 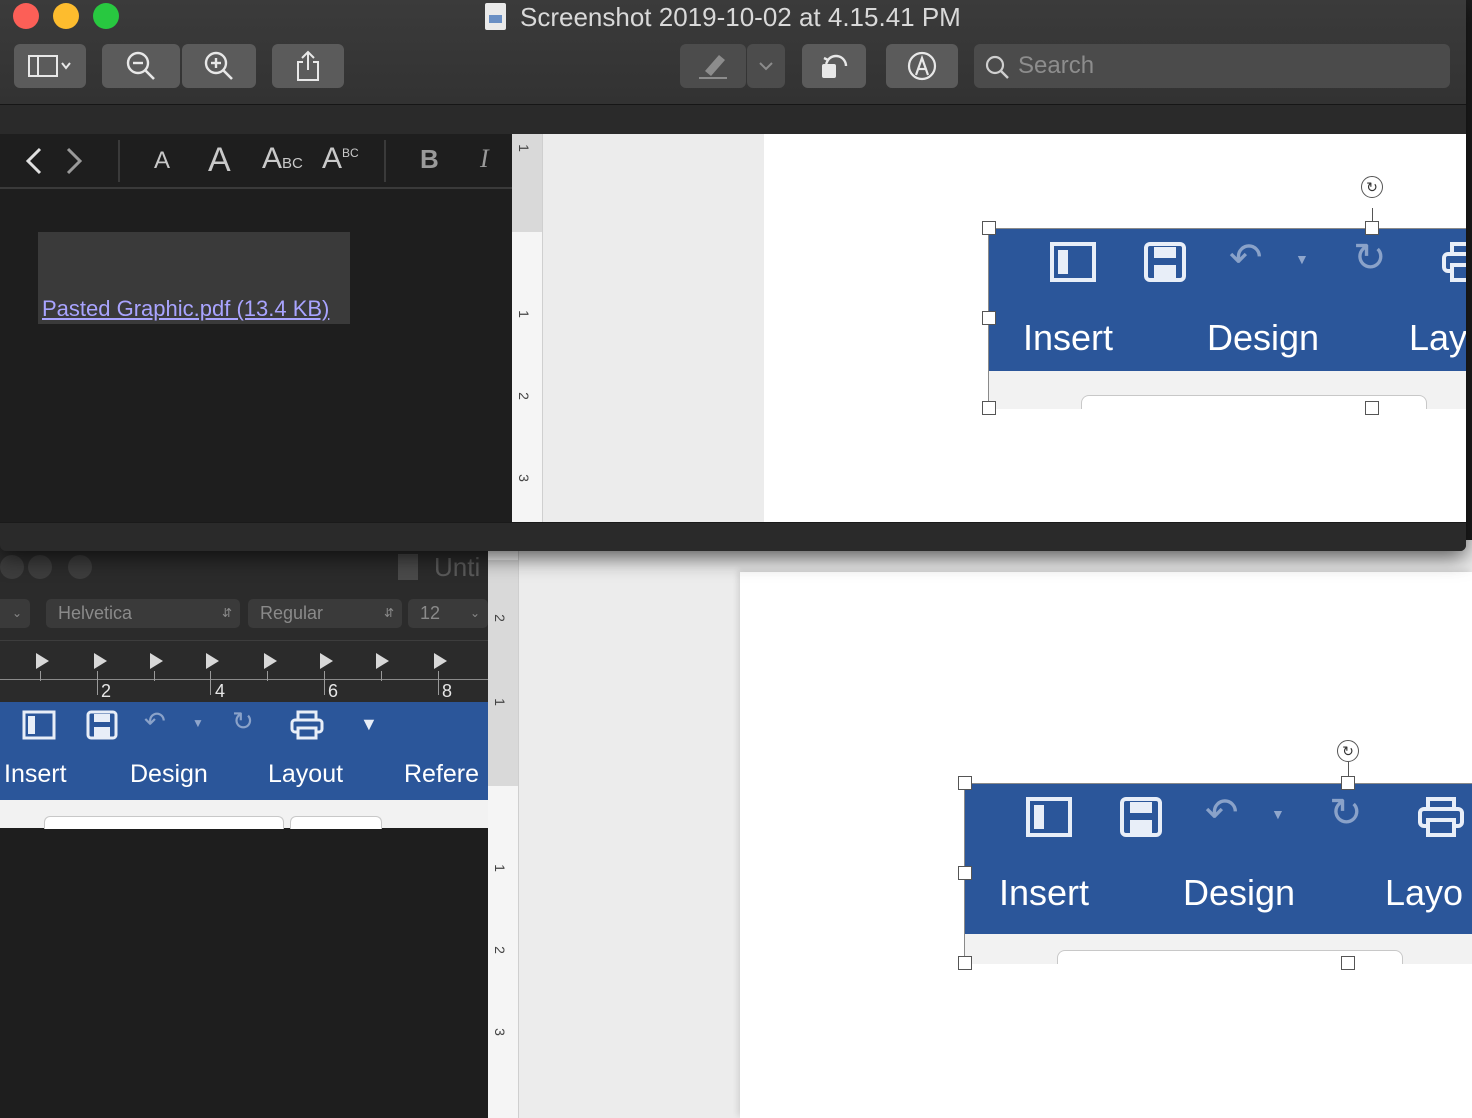 What do you see at coordinates (333, 691) in the screenshot?
I see `ruler-number: 6` at bounding box center [333, 691].